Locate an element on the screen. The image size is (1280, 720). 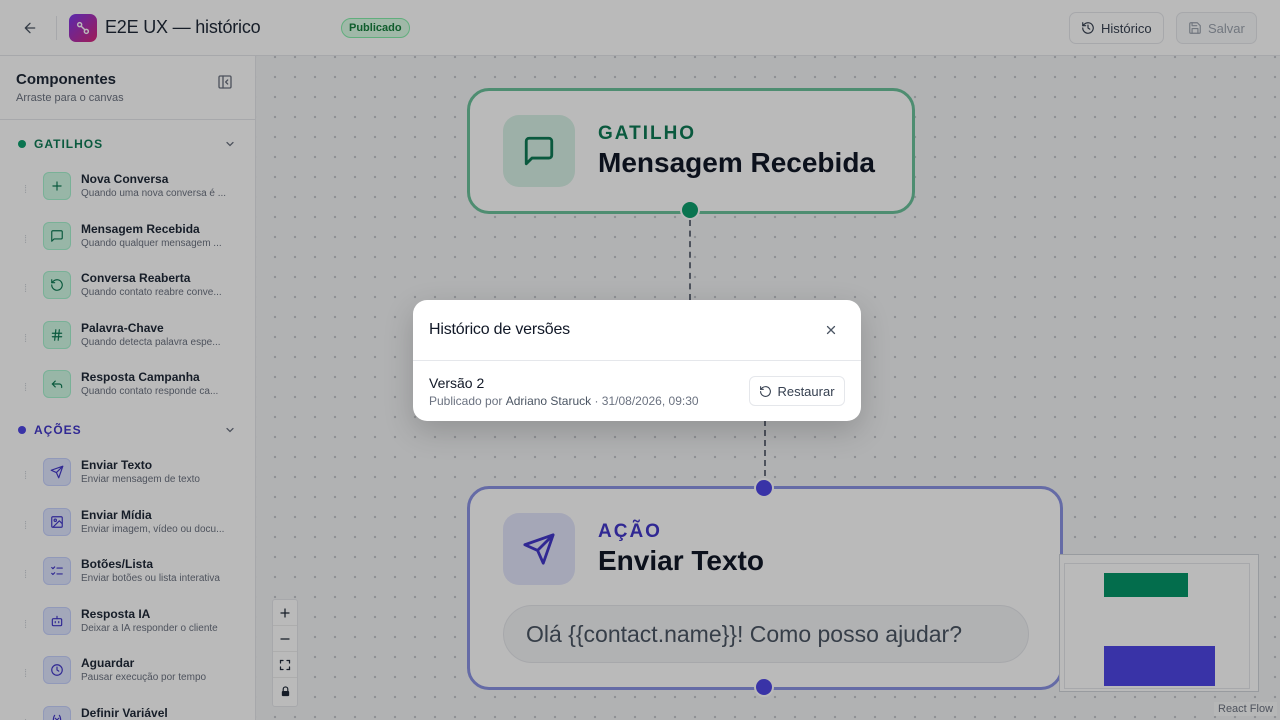
modal-divider is located at coordinates (637, 360).